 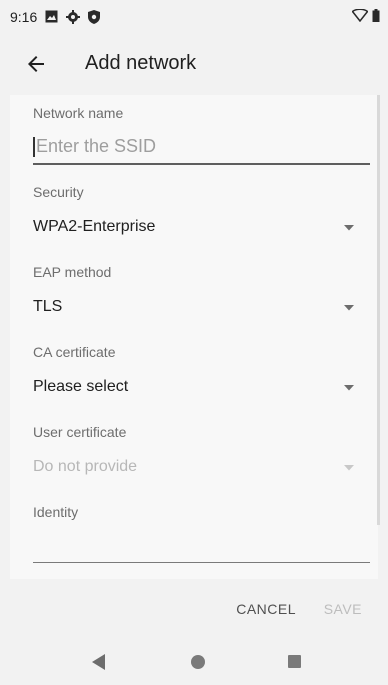 I want to click on status-system-icons, so click(x=366, y=15).